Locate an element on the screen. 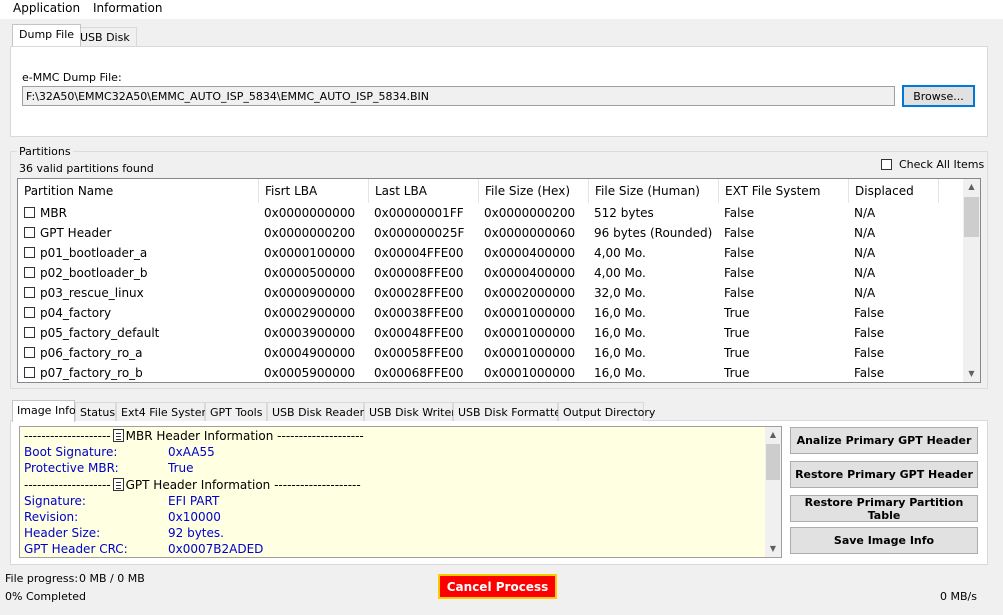  gpt-section-title: GPT Header Information is located at coordinates (198, 485).